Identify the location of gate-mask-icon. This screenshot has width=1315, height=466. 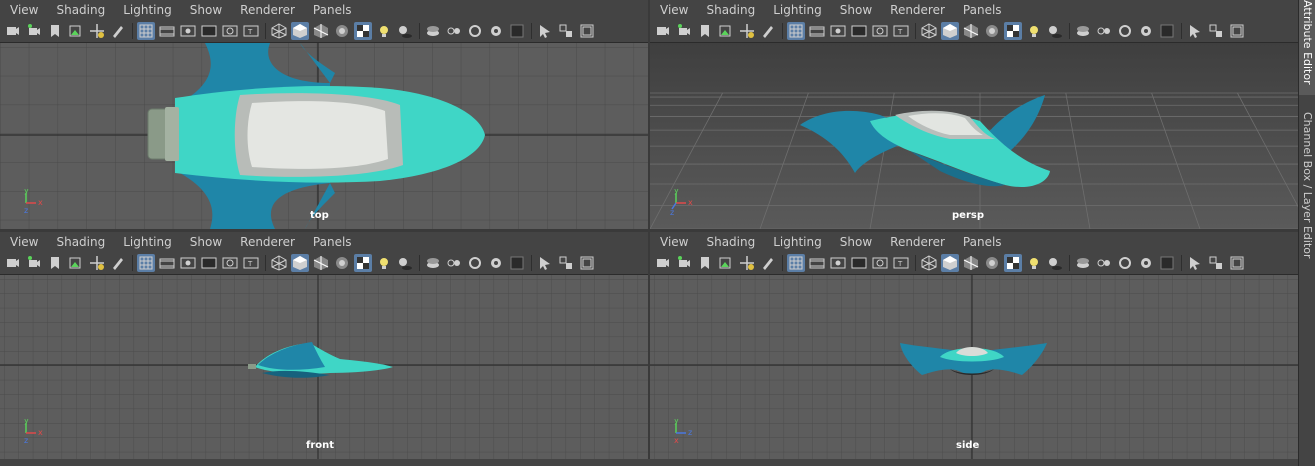
(209, 31).